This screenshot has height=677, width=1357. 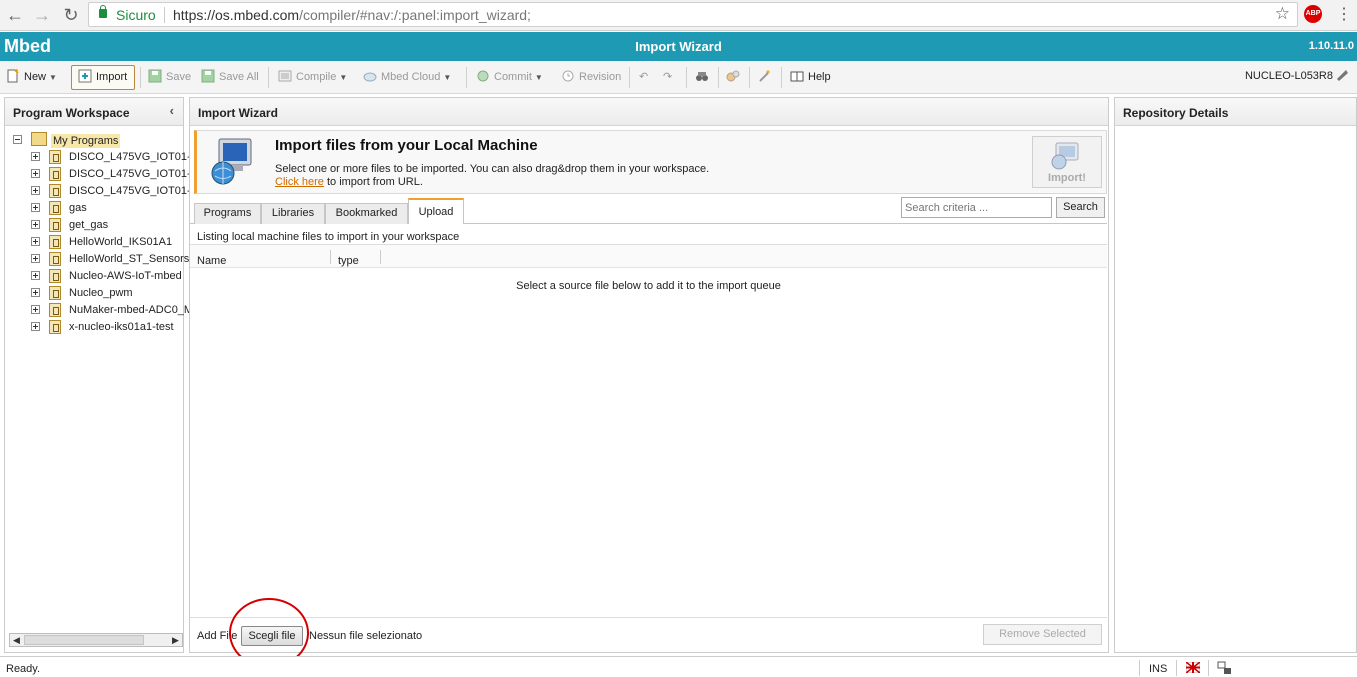 What do you see at coordinates (23, 669) in the screenshot?
I see `status-text: Ready.` at bounding box center [23, 669].